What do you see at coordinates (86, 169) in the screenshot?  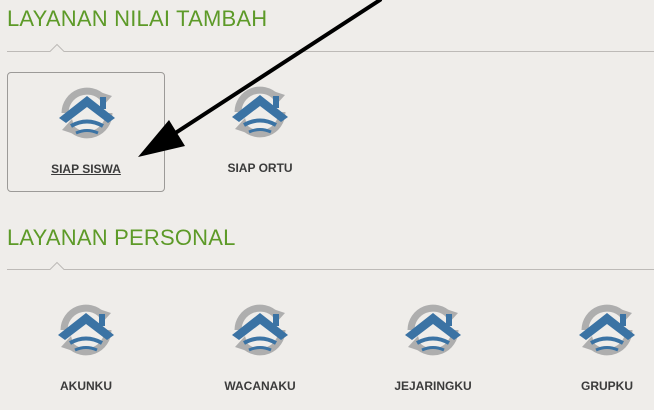 I see `tile-label: SIAP SISWA` at bounding box center [86, 169].